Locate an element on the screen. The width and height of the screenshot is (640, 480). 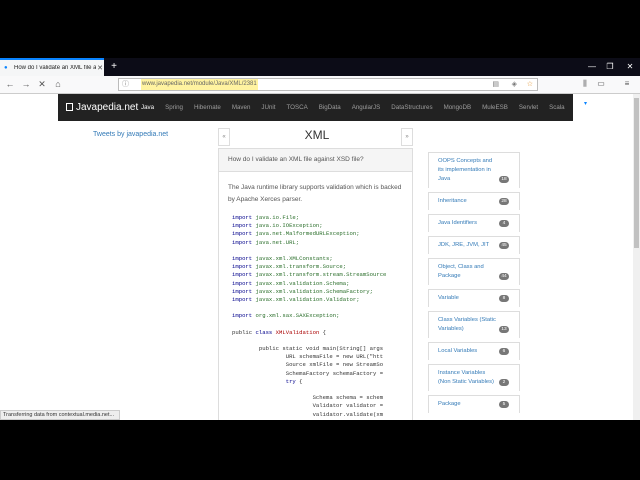
site-brand: Javapedia.net is located at coordinates (102, 107).